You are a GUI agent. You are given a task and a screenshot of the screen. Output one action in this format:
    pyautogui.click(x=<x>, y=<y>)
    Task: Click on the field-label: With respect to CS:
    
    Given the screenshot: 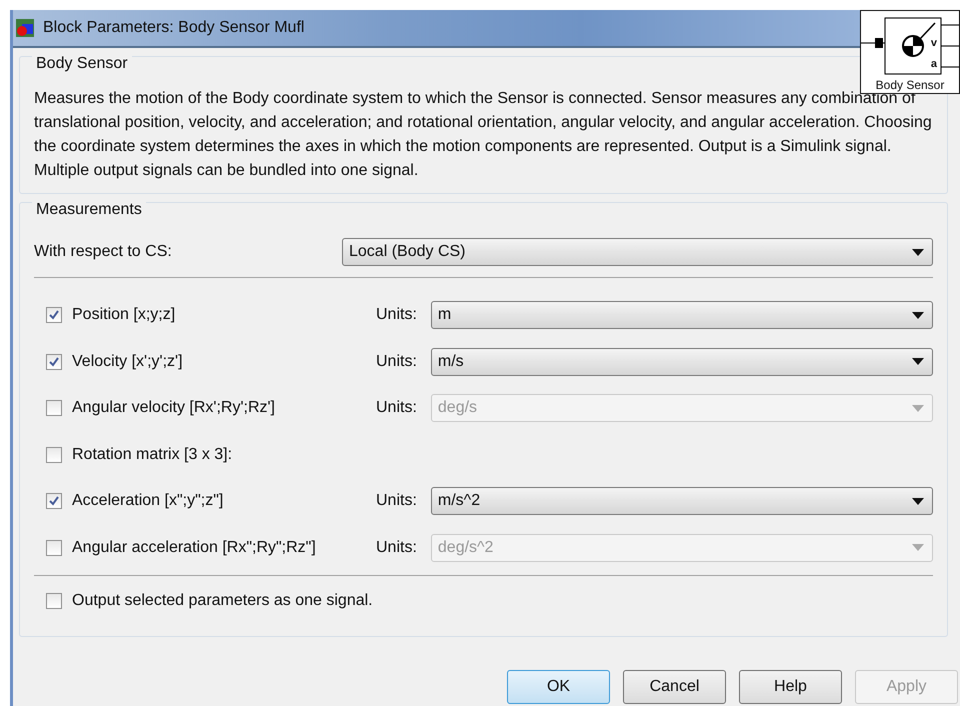 What is the action you would take?
    pyautogui.click(x=103, y=252)
    